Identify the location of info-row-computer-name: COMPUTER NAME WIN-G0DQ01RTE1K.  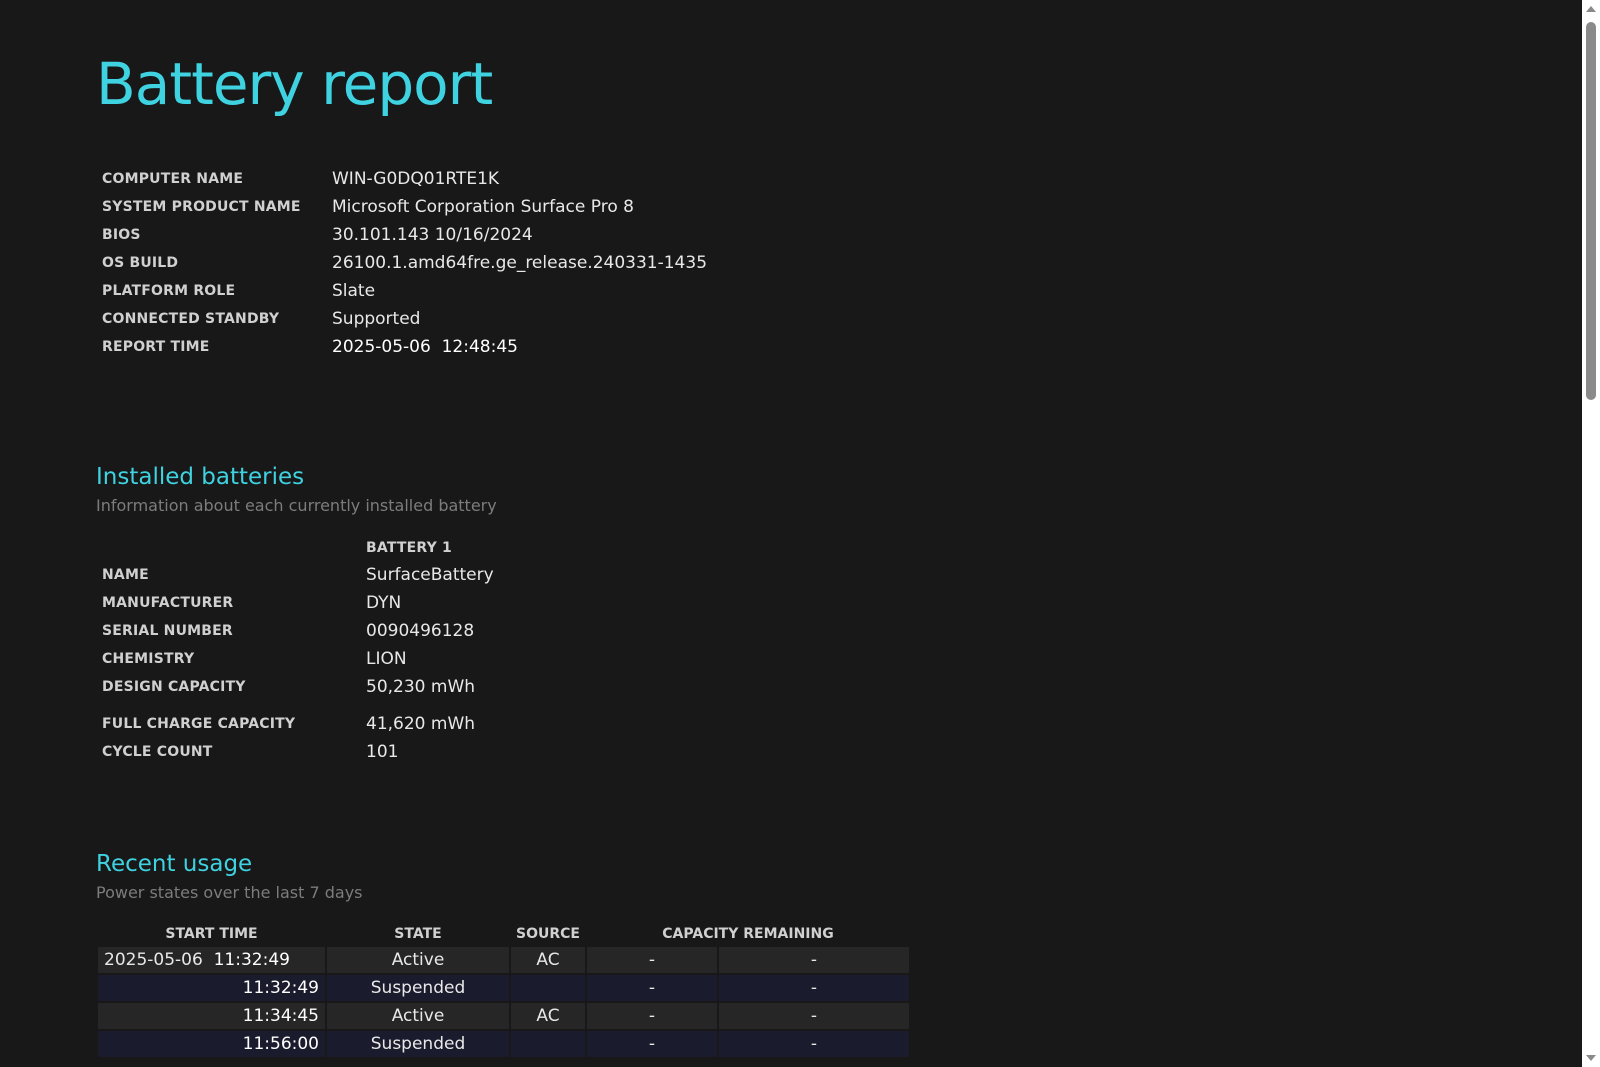
(404, 179).